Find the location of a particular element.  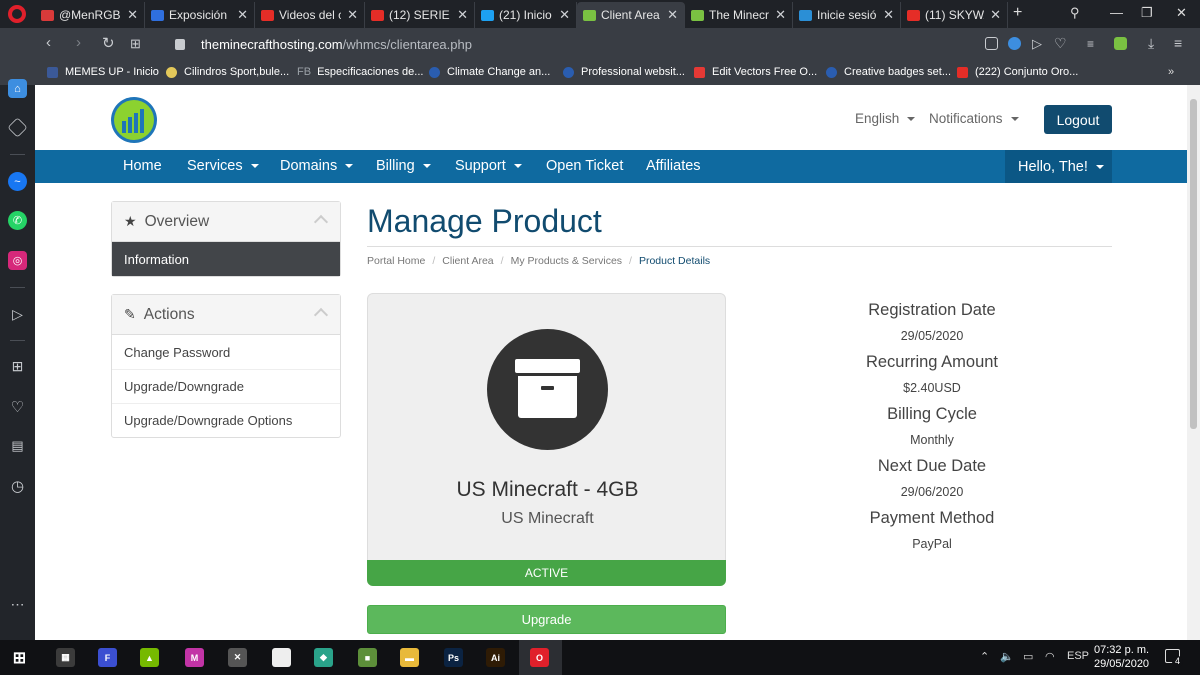

bookmark-0: MEMES UP - Inicio is located at coordinates (103, 72).